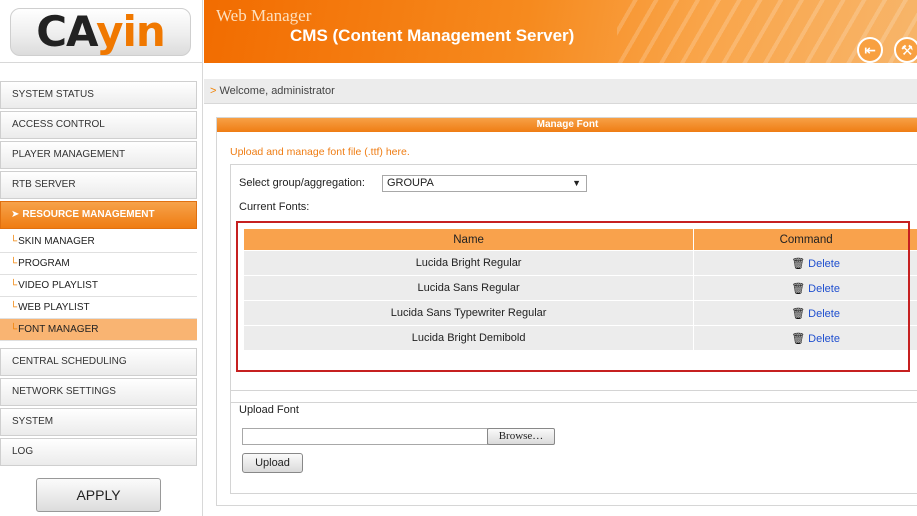 Image resolution: width=917 pixels, height=516 pixels. Describe the element at coordinates (272, 463) in the screenshot. I see `upload-button: Upload` at that location.